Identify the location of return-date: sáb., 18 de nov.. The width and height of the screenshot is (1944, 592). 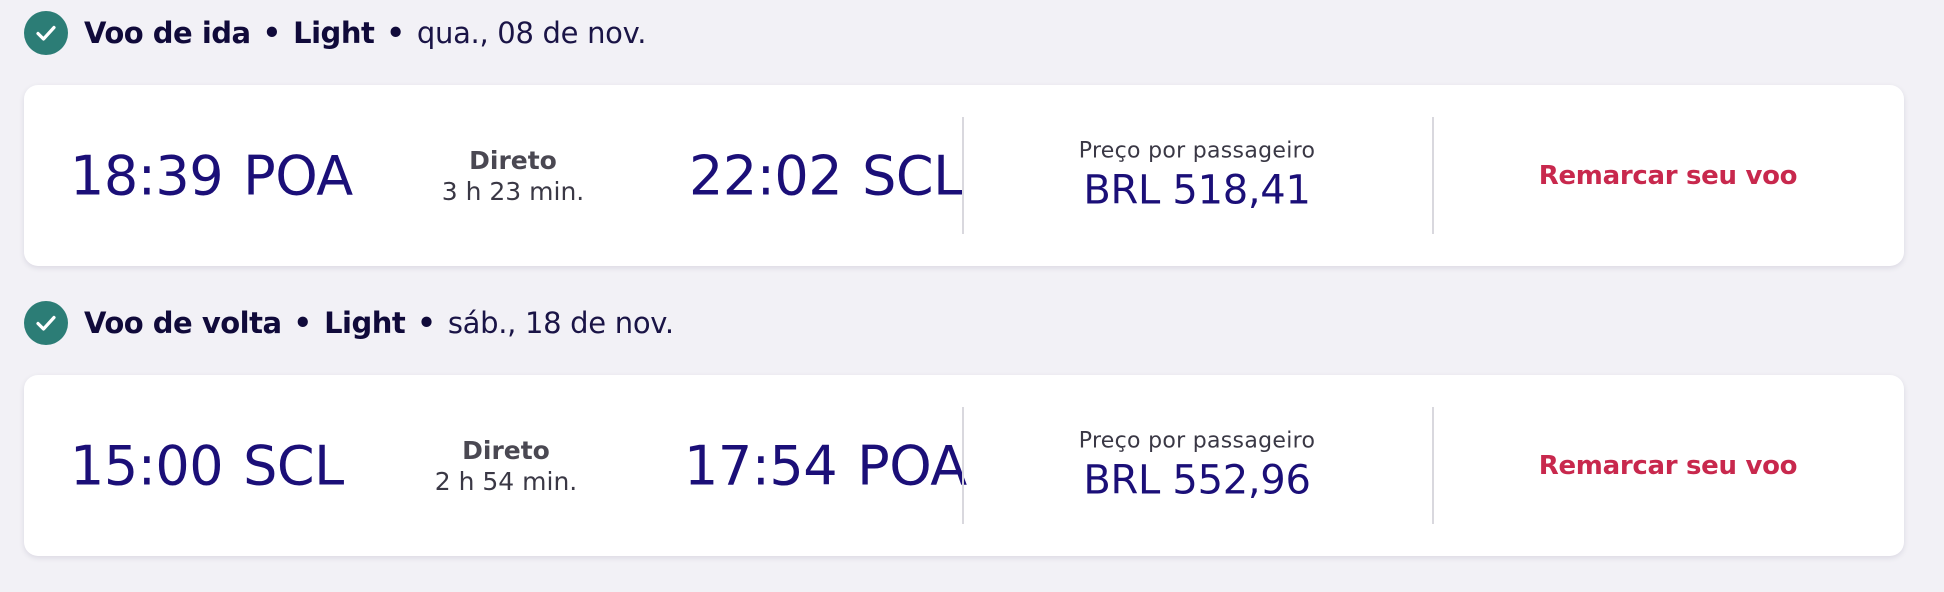
(560, 323).